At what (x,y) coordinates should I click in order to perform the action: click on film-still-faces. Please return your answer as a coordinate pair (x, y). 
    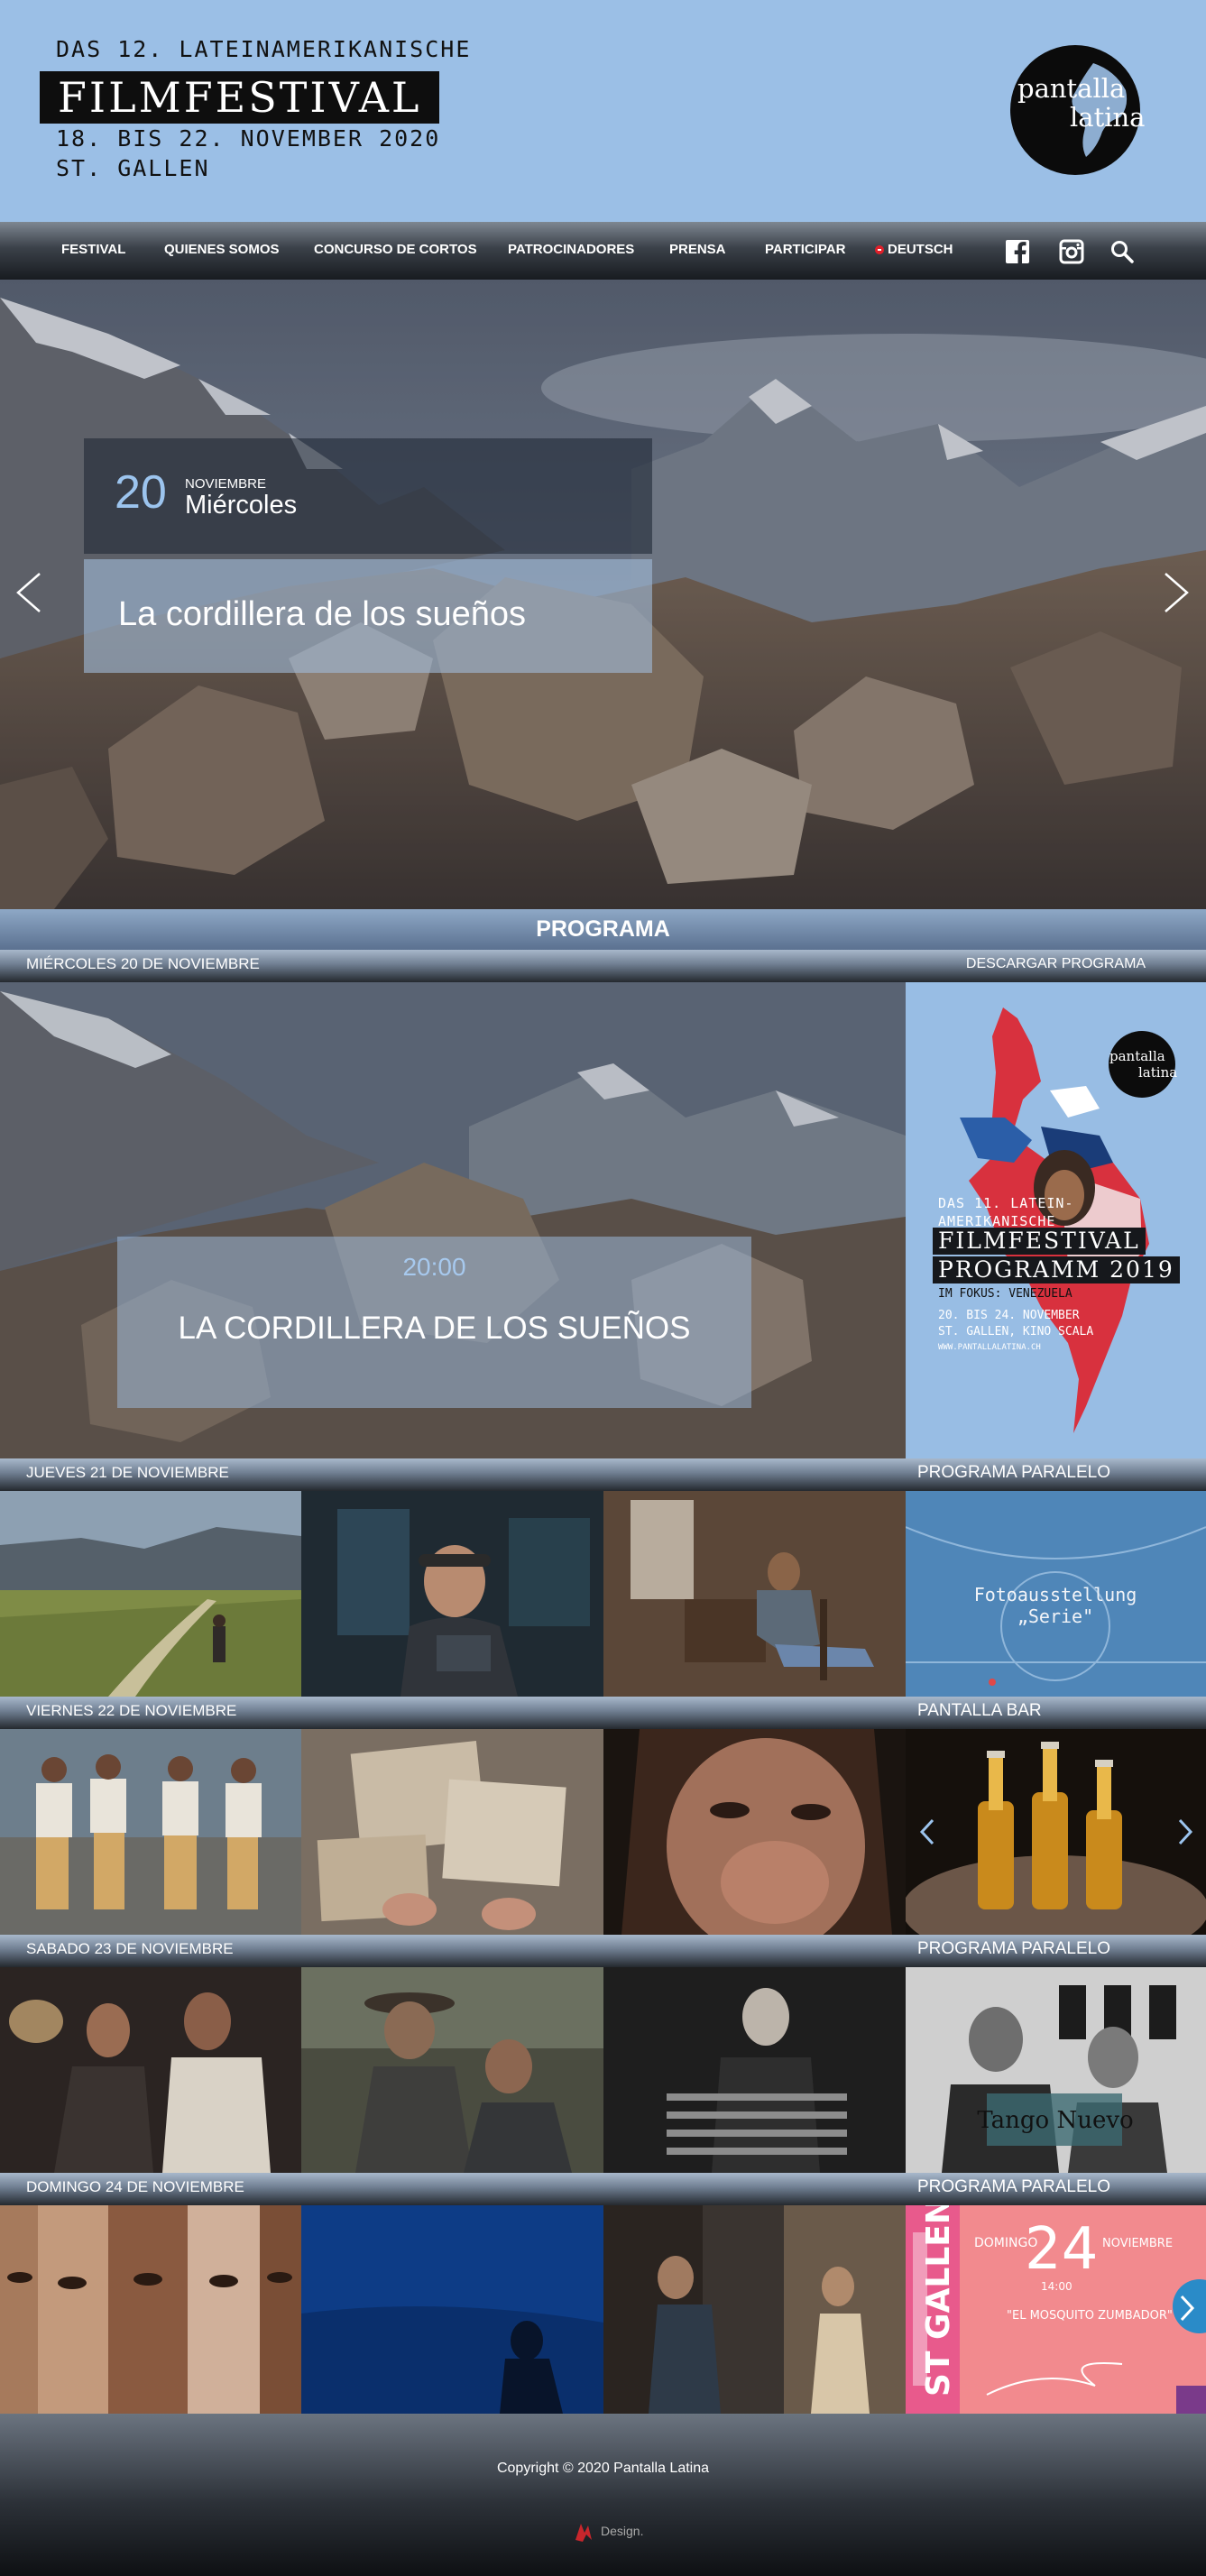
    Looking at the image, I should click on (150, 2310).